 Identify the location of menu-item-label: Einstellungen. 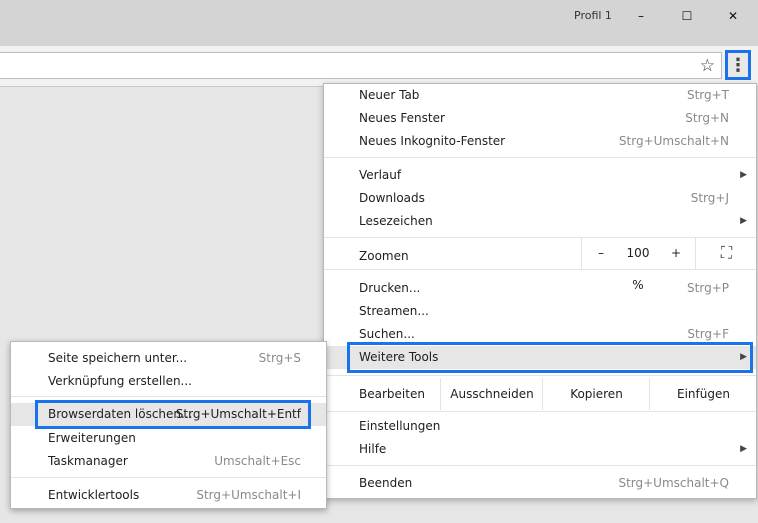
(400, 426).